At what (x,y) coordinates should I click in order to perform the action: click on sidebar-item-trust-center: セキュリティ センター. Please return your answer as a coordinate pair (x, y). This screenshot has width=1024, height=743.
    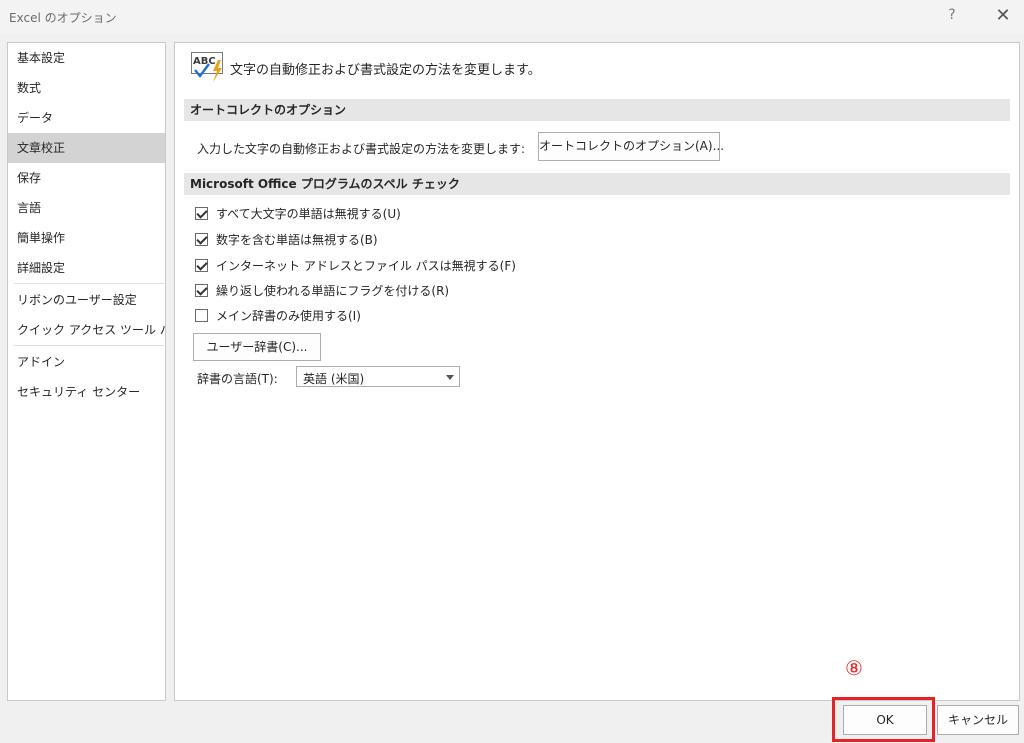
    Looking at the image, I should click on (86, 392).